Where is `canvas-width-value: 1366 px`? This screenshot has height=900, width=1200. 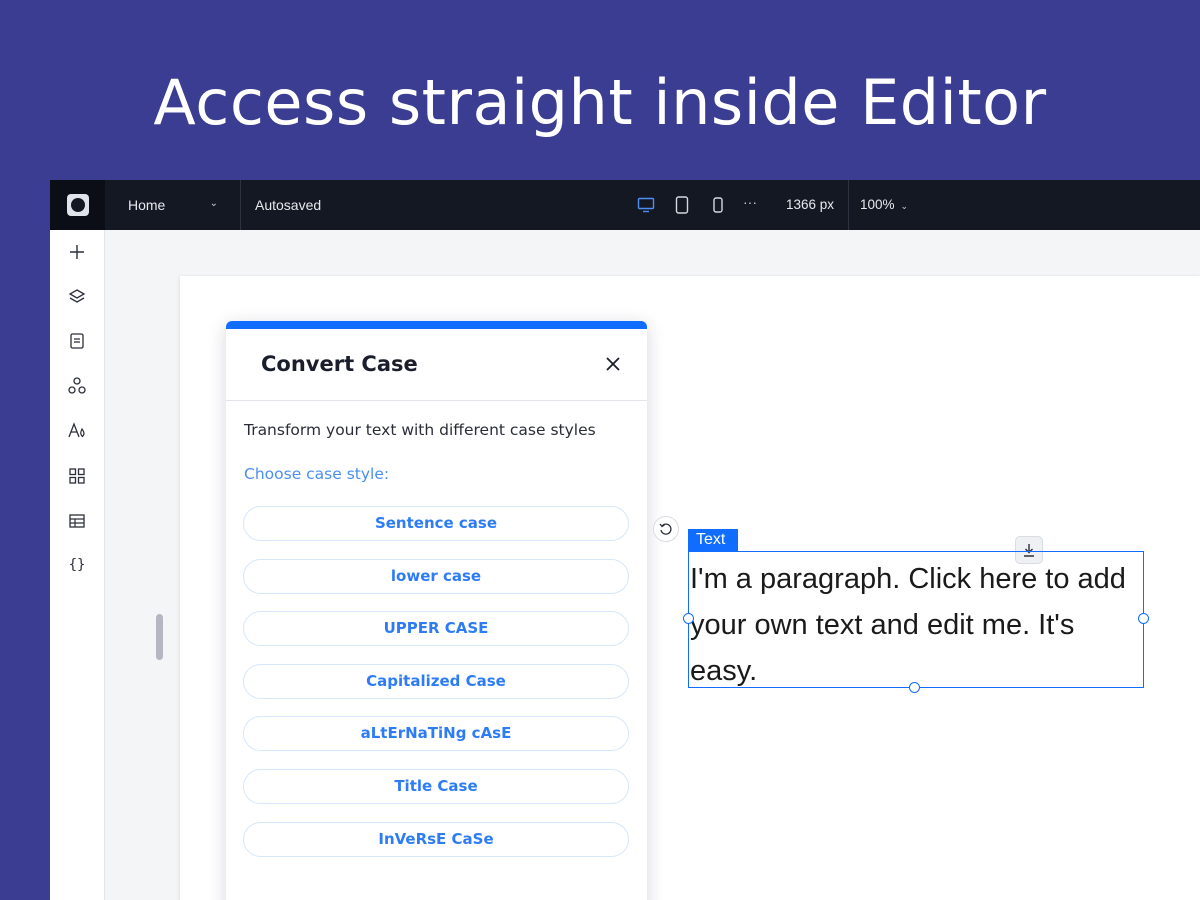 canvas-width-value: 1366 px is located at coordinates (810, 204).